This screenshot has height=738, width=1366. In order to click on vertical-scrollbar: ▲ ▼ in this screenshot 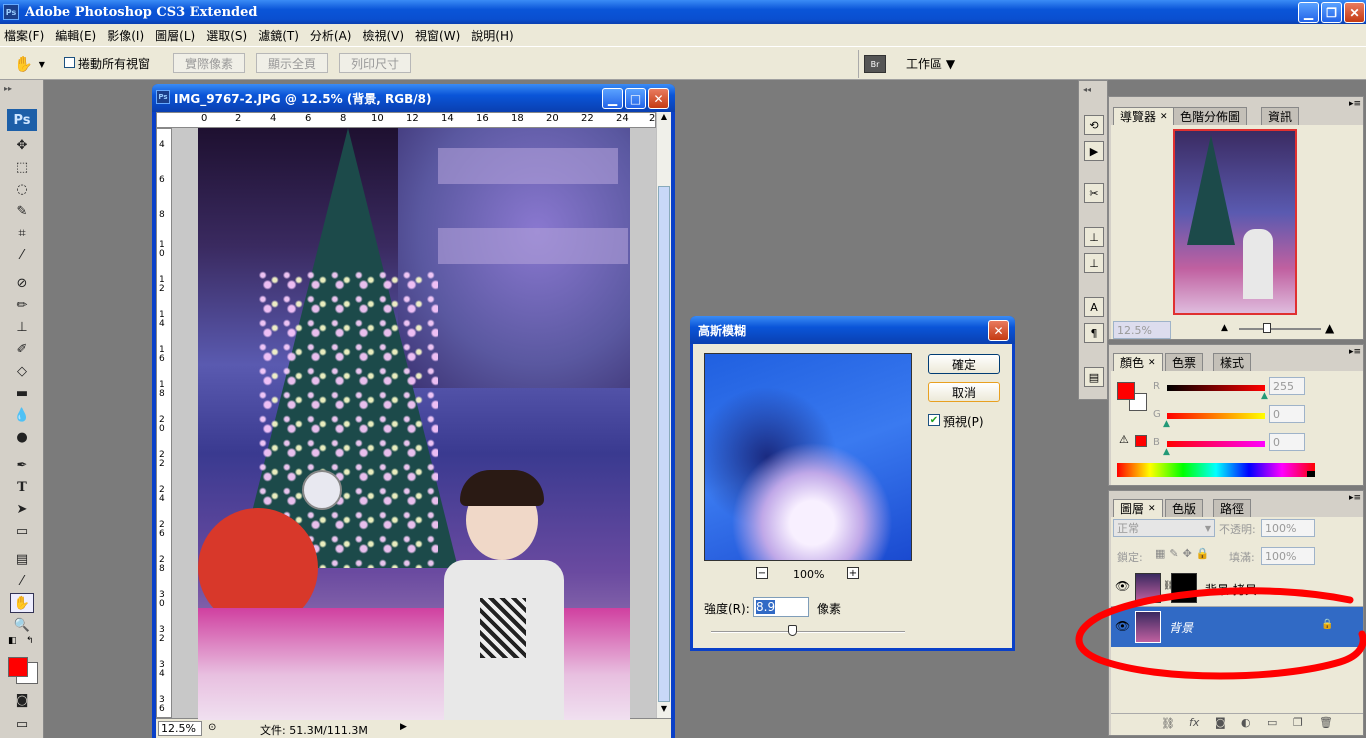, I will do `click(663, 415)`.